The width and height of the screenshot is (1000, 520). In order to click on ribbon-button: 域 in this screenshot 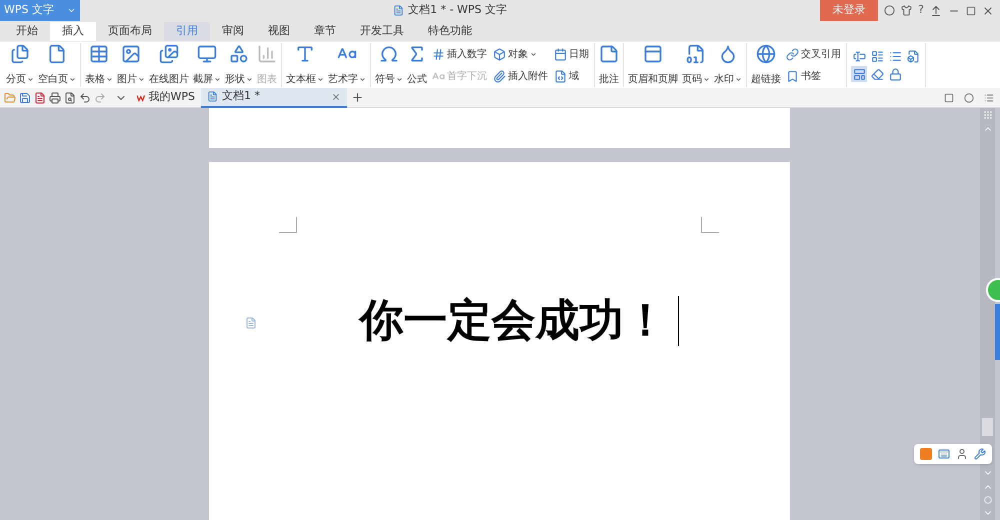, I will do `click(571, 76)`.